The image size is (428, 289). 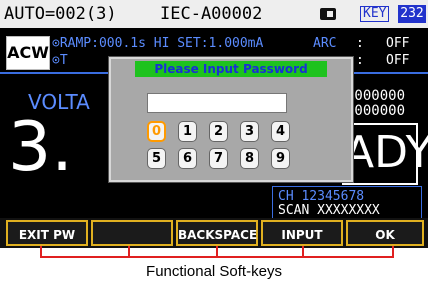 What do you see at coordinates (329, 210) in the screenshot?
I see `scan-row: SCAN XXXXXXXX` at bounding box center [329, 210].